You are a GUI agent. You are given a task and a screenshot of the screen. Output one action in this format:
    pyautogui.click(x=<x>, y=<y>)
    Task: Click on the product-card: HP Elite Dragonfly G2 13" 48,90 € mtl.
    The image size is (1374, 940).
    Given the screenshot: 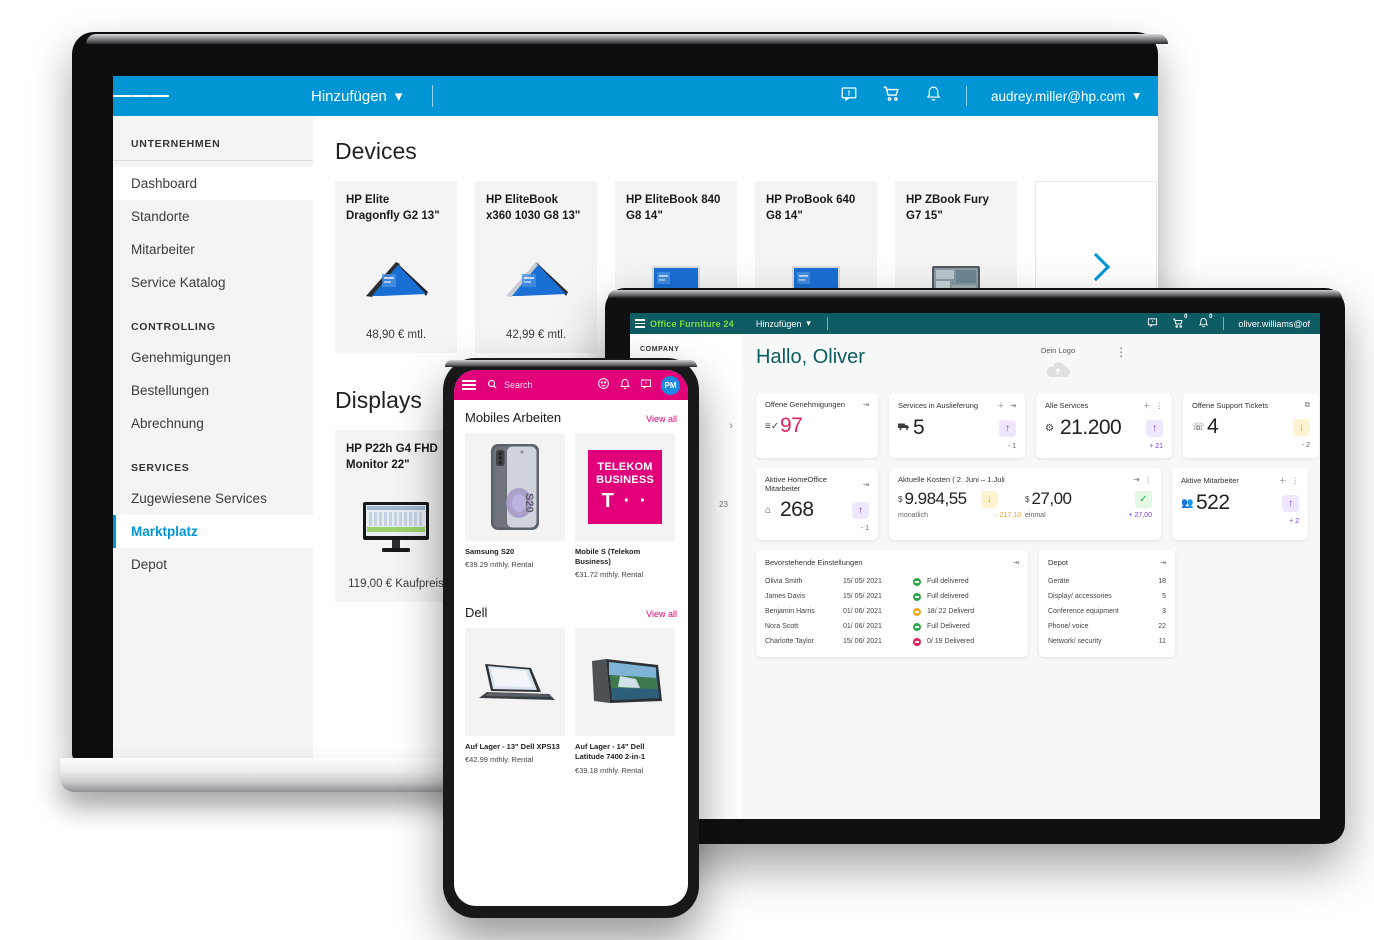 What is the action you would take?
    pyautogui.click(x=396, y=267)
    